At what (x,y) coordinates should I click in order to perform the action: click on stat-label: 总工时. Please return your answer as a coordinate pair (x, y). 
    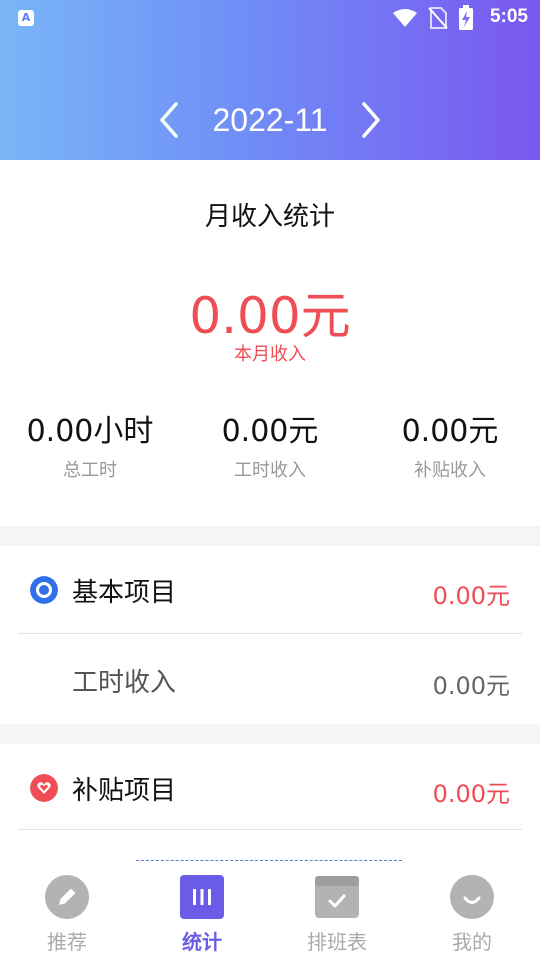
    Looking at the image, I should click on (90, 470).